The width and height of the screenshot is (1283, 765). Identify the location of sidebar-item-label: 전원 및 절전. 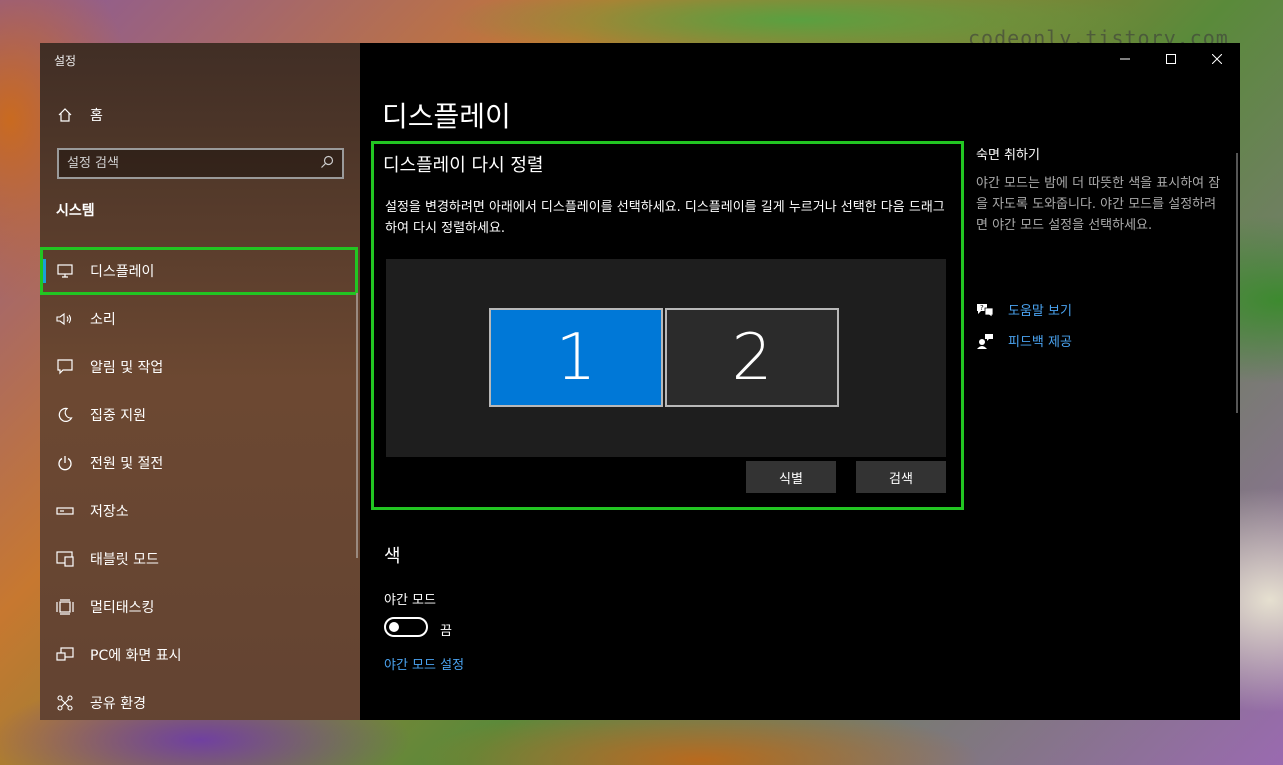
(127, 464).